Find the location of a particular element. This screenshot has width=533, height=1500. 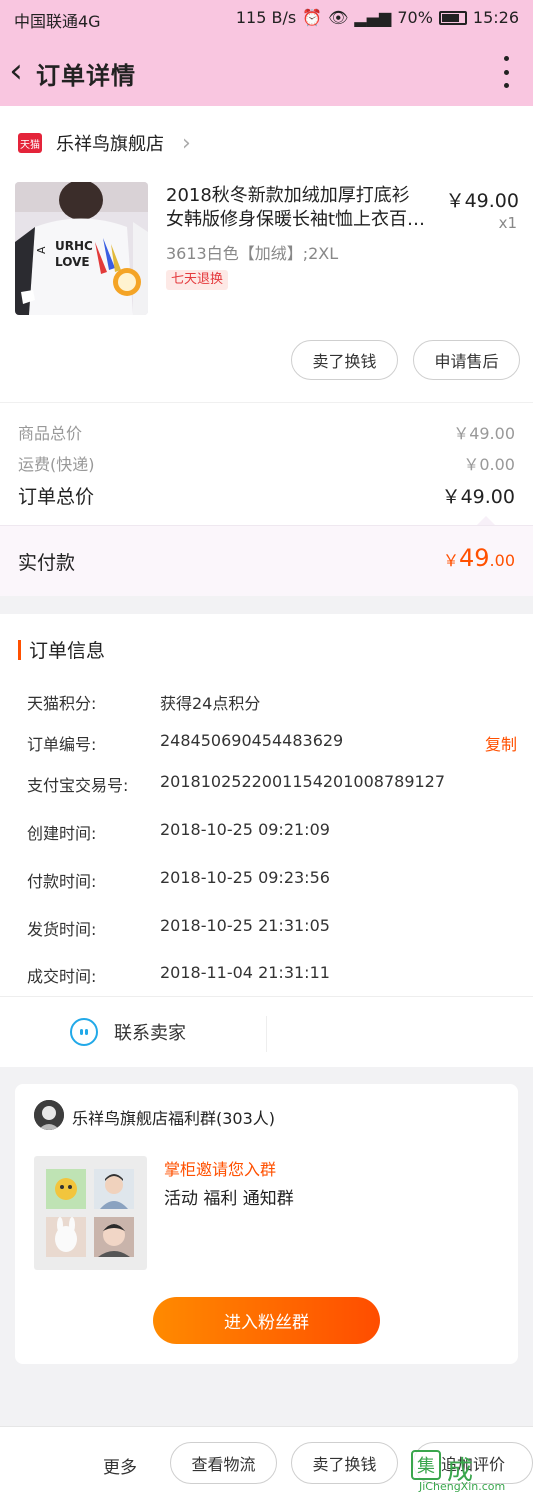

order-total-label: 订单总价 is located at coordinates (56, 497).